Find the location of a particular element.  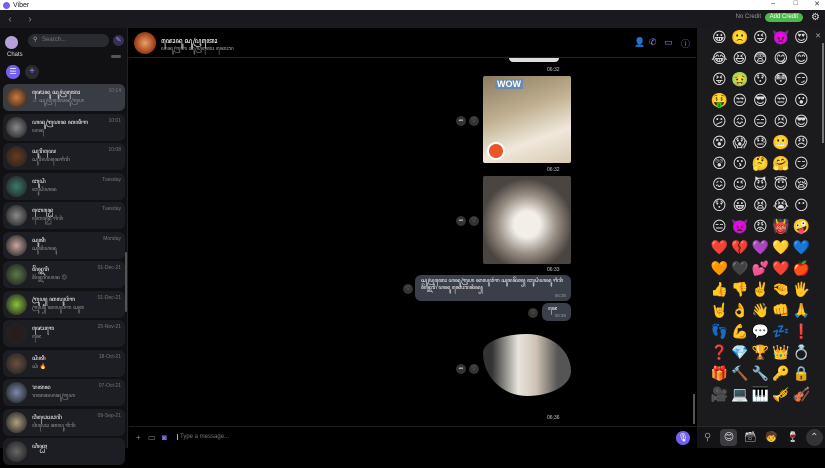

emoji-item: 😝 is located at coordinates (719, 80).